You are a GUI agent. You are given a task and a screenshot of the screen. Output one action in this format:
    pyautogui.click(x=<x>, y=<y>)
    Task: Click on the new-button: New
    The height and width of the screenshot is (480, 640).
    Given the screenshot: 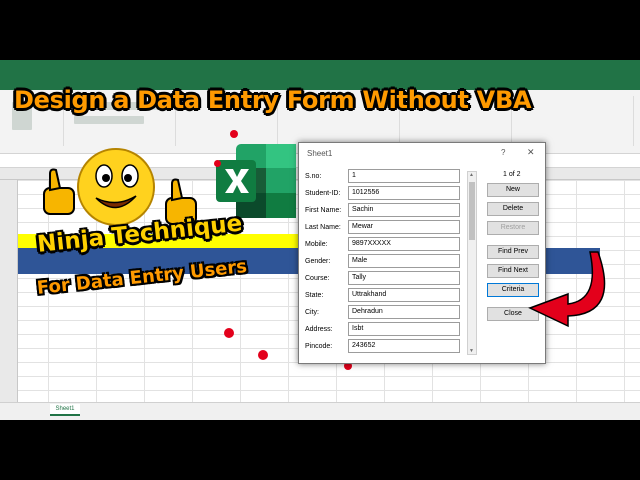 What is the action you would take?
    pyautogui.click(x=513, y=190)
    